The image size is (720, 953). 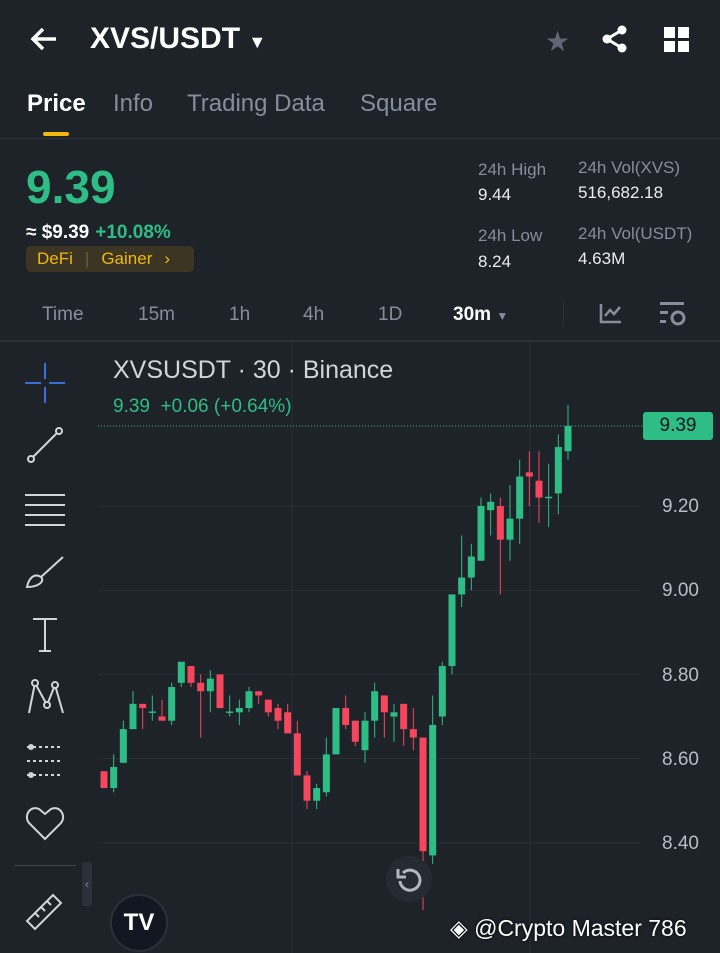 What do you see at coordinates (239, 315) in the screenshot?
I see `interval-1h: 1h` at bounding box center [239, 315].